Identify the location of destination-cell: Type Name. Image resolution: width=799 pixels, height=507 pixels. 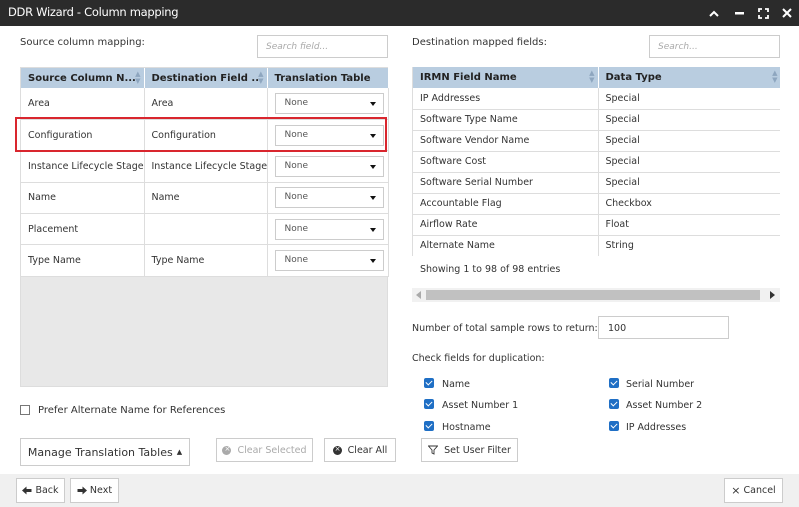
(206, 260).